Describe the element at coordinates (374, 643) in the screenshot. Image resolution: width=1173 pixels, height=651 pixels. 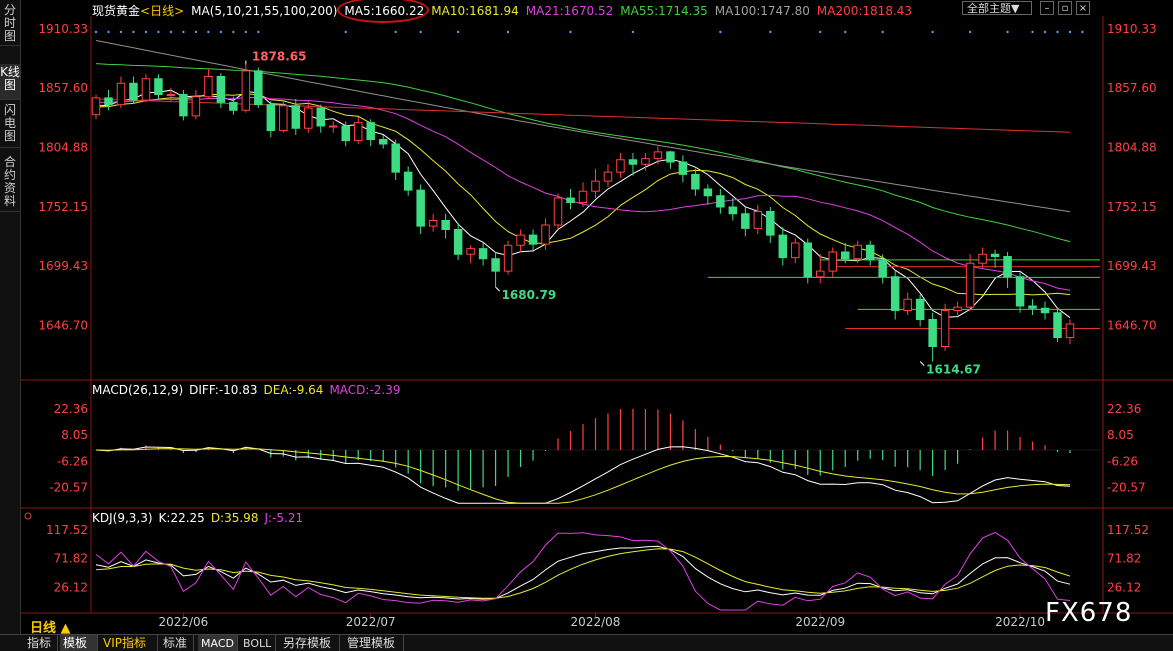
I see `tab-manage-template: 管理模板` at that location.